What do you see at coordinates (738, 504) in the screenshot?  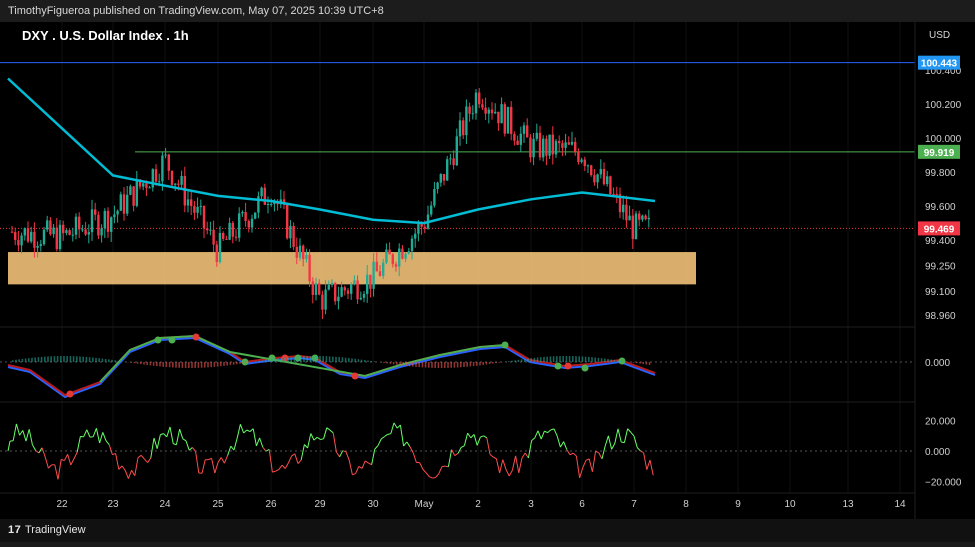 I see `x-tick-label: 9` at bounding box center [738, 504].